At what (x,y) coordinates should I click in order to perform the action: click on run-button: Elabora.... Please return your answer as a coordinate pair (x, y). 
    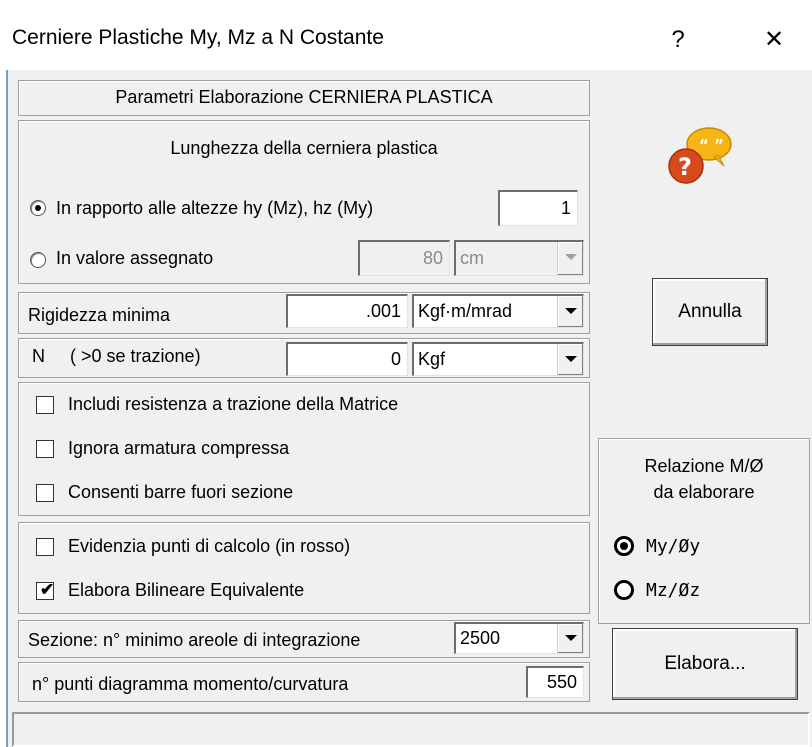
    Looking at the image, I should click on (705, 664).